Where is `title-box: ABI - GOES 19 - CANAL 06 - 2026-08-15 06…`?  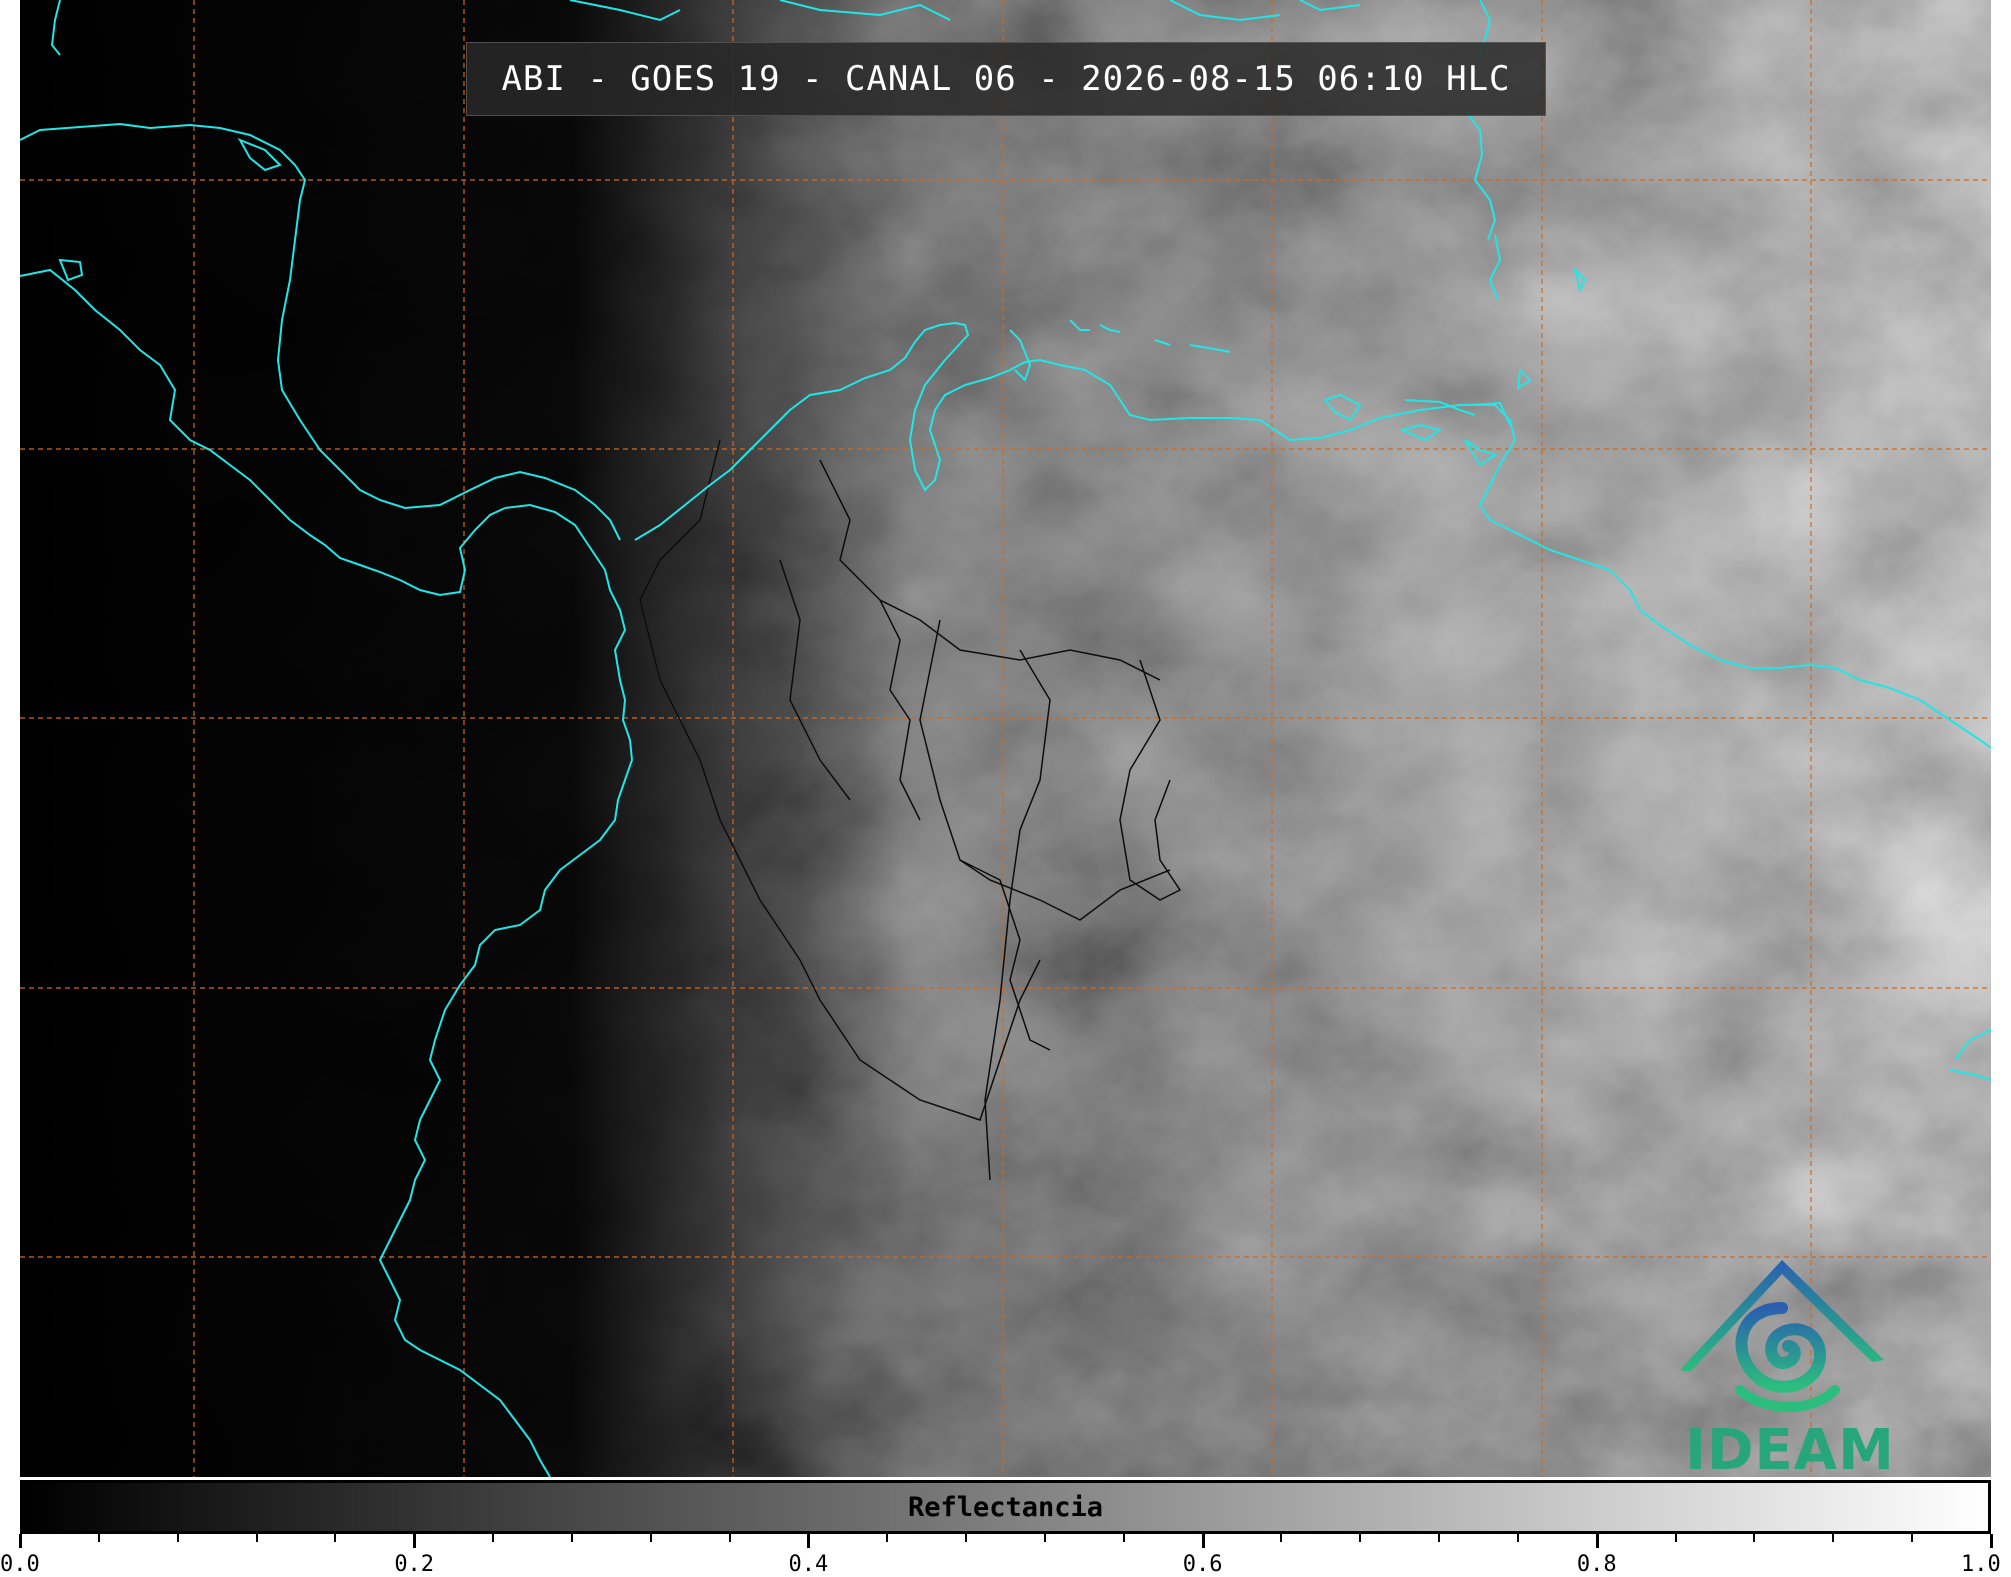
title-box: ABI - GOES 19 - CANAL 06 - 2026-08-15 06… is located at coordinates (1006, 79).